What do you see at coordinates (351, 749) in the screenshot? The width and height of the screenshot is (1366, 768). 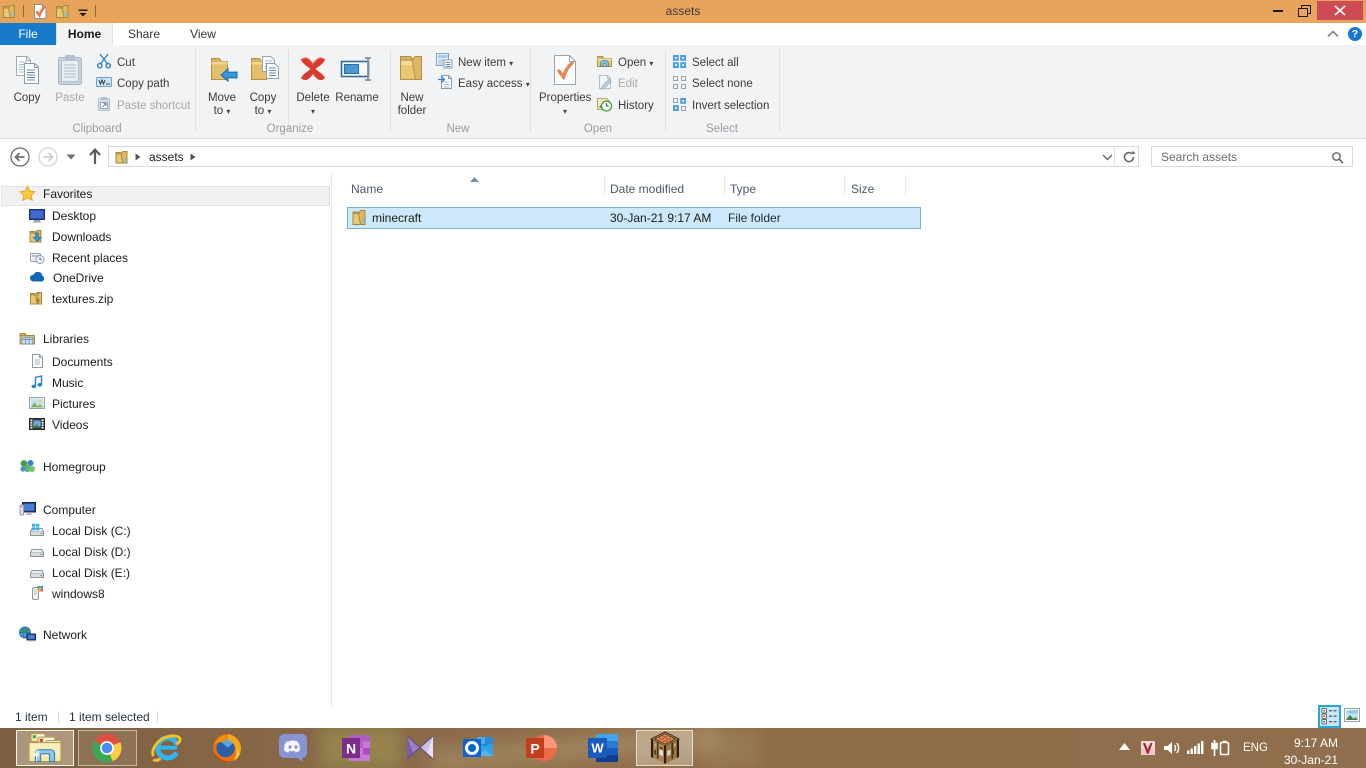 I see `svg-text: N` at bounding box center [351, 749].